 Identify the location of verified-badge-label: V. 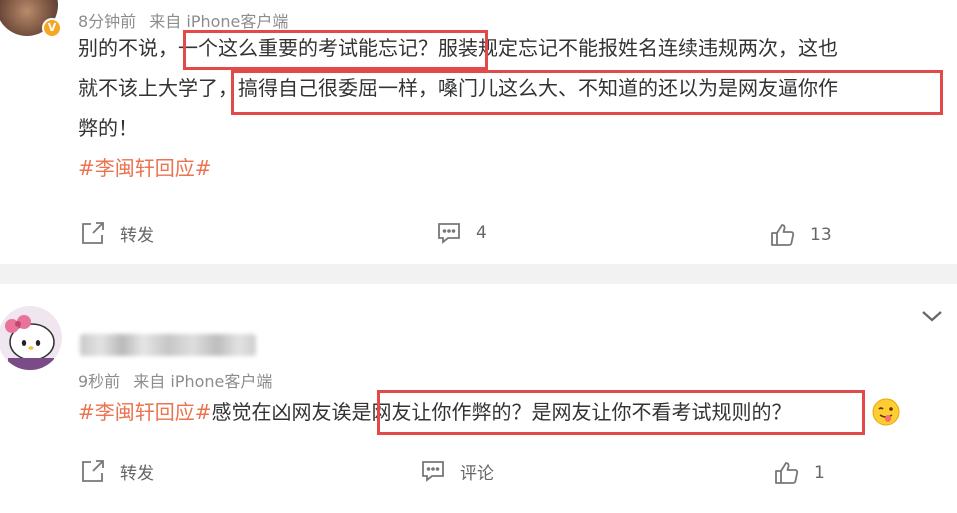
(52, 27).